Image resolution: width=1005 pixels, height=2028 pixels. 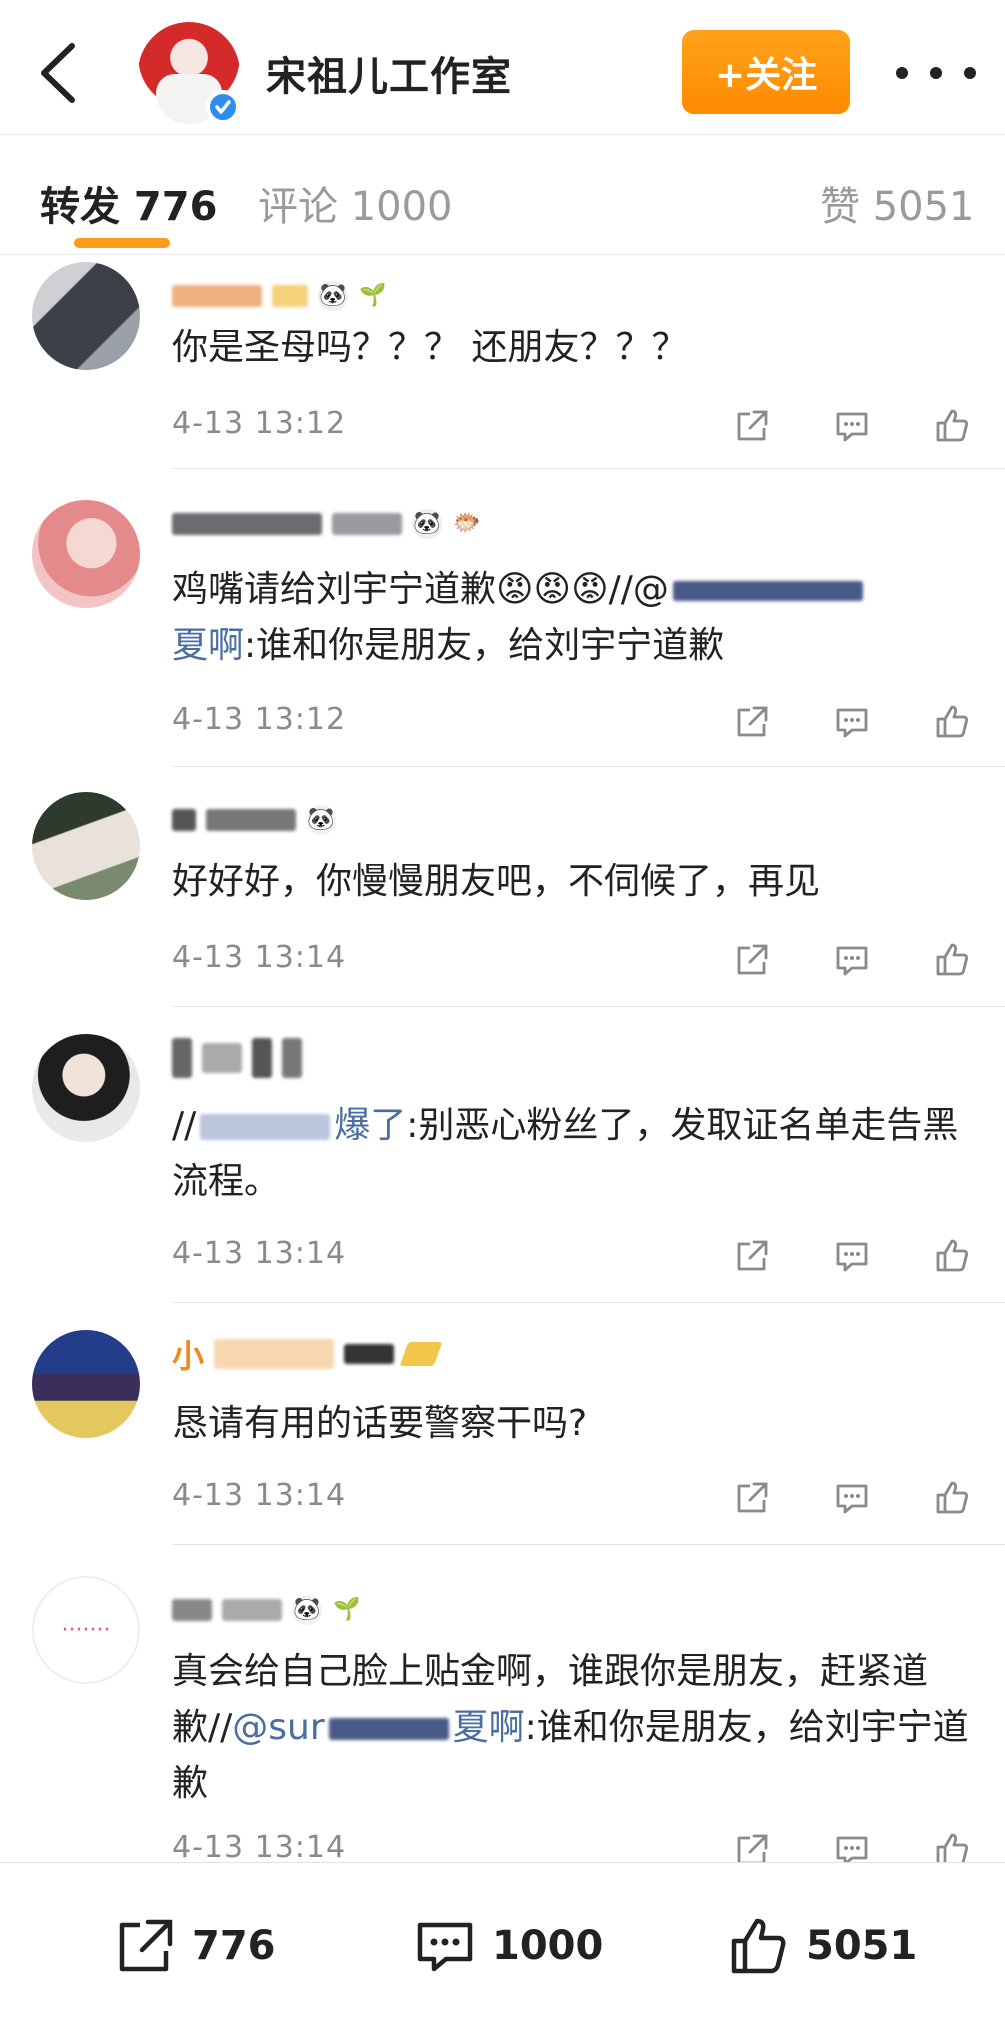 What do you see at coordinates (430, 347) in the screenshot?
I see `comment-text: 你是圣母吗？？？ 还朋友？？？` at bounding box center [430, 347].